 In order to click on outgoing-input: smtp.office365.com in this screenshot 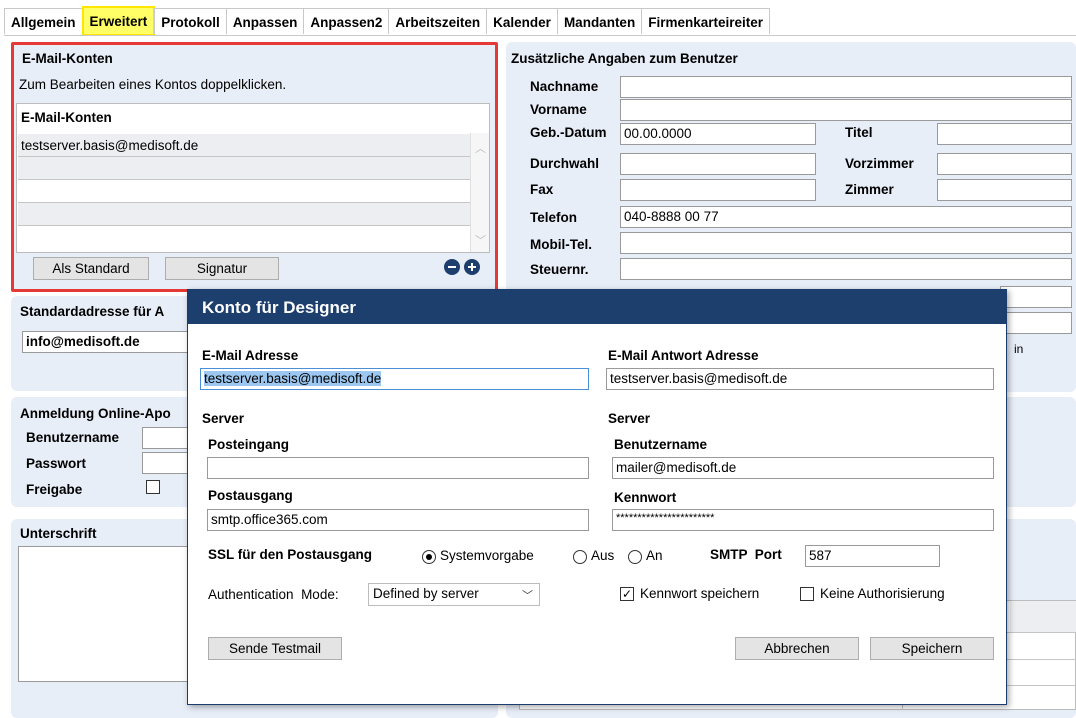, I will do `click(398, 520)`.